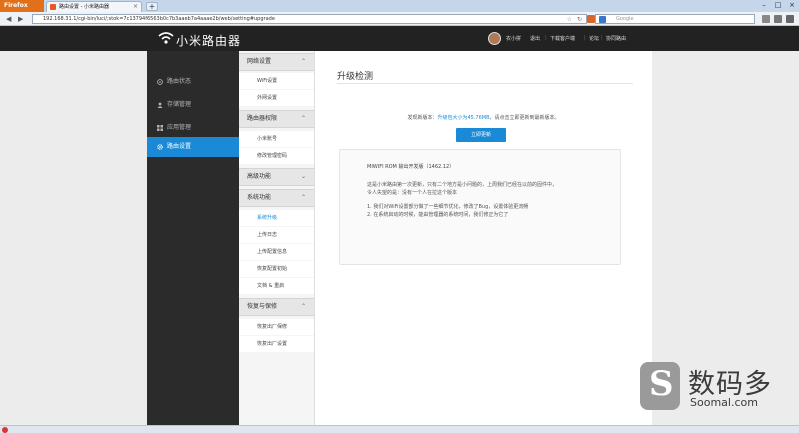  Describe the element at coordinates (625, 19) in the screenshot. I see `search-placeholder: Google` at that location.